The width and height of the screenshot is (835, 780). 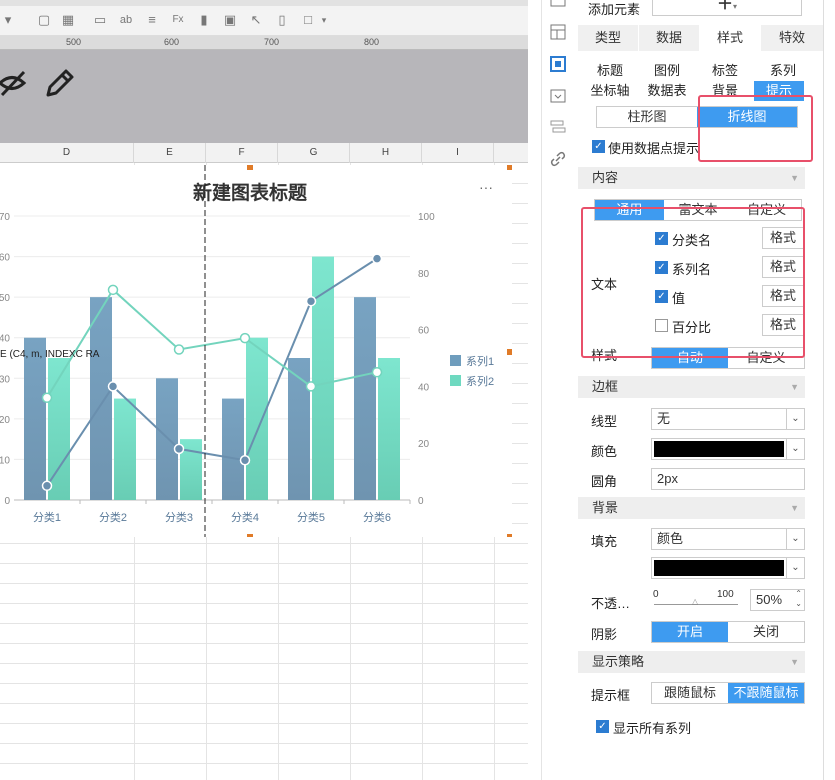 What do you see at coordinates (204, 20) in the screenshot?
I see `chart-icon: ▮` at bounding box center [204, 20].